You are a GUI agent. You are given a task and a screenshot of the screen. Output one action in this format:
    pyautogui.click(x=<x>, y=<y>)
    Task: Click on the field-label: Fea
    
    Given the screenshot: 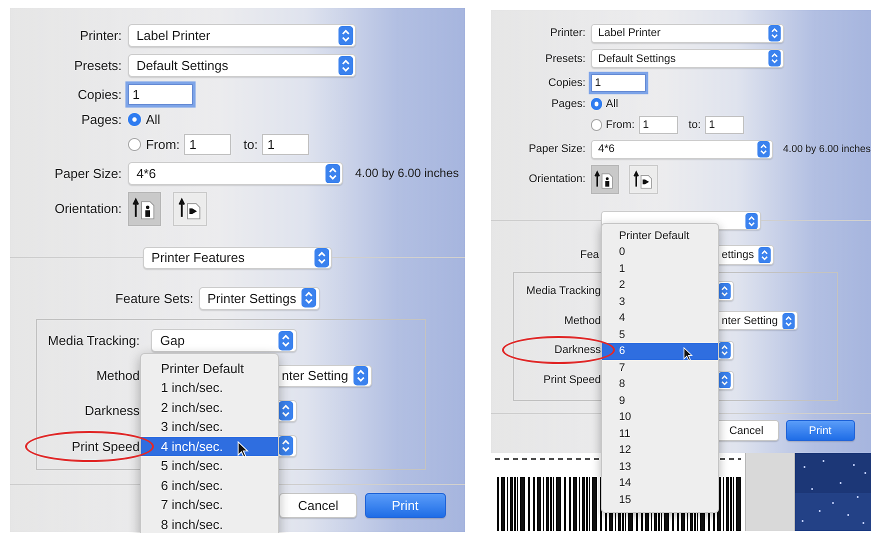 What is the action you would take?
    pyautogui.click(x=590, y=254)
    